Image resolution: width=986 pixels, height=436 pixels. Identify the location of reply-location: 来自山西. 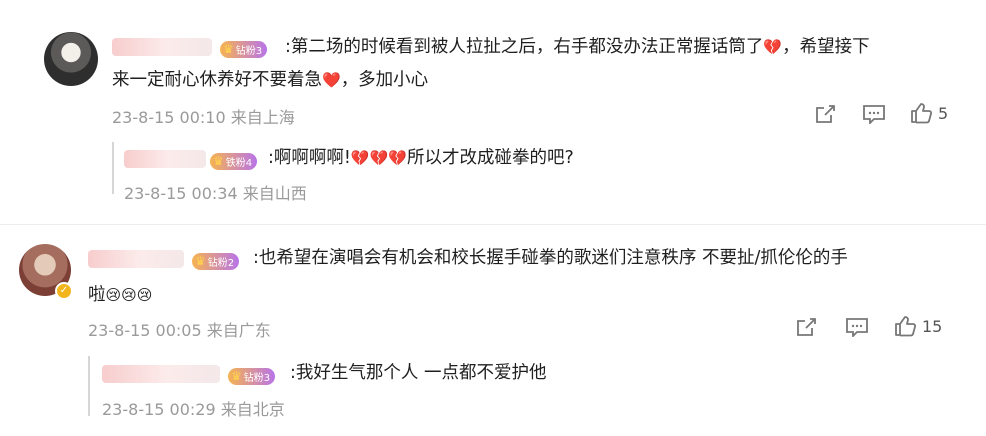
(274, 193).